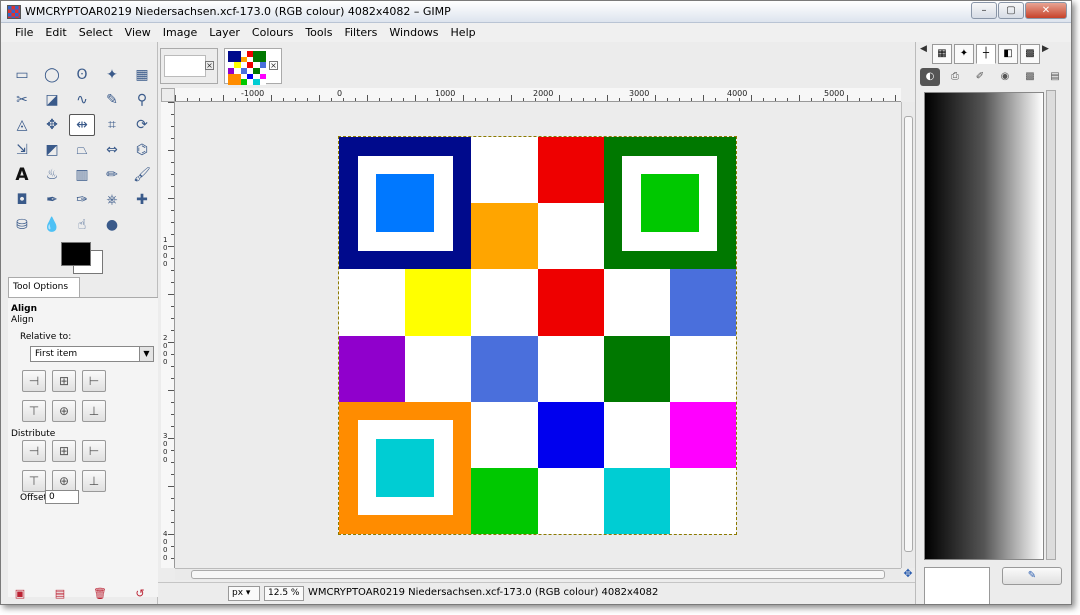  What do you see at coordinates (168, 95) in the screenshot?
I see `ruler-corner` at bounding box center [168, 95].